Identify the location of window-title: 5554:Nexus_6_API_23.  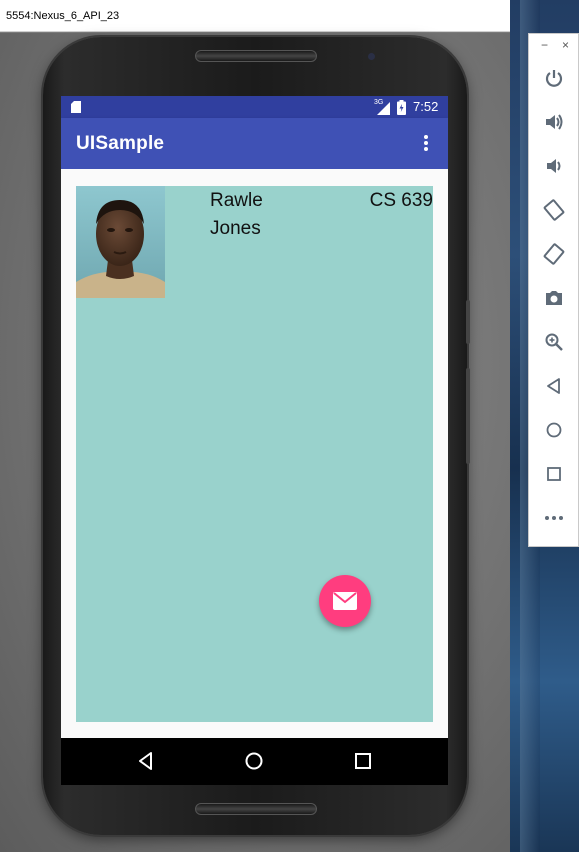
(255, 16).